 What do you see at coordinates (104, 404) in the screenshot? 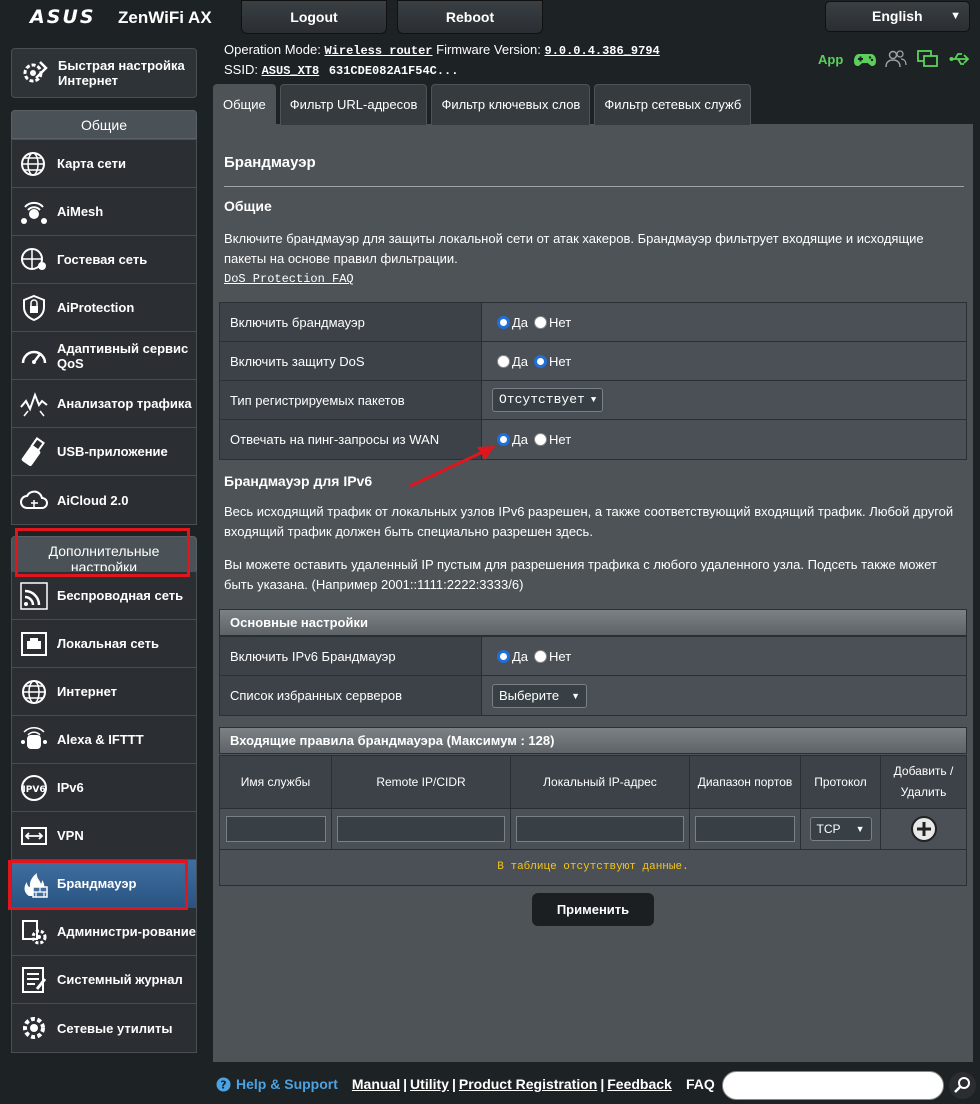
I see `sidebar-item-traffic-analyzer: Анализатор трафика` at bounding box center [104, 404].